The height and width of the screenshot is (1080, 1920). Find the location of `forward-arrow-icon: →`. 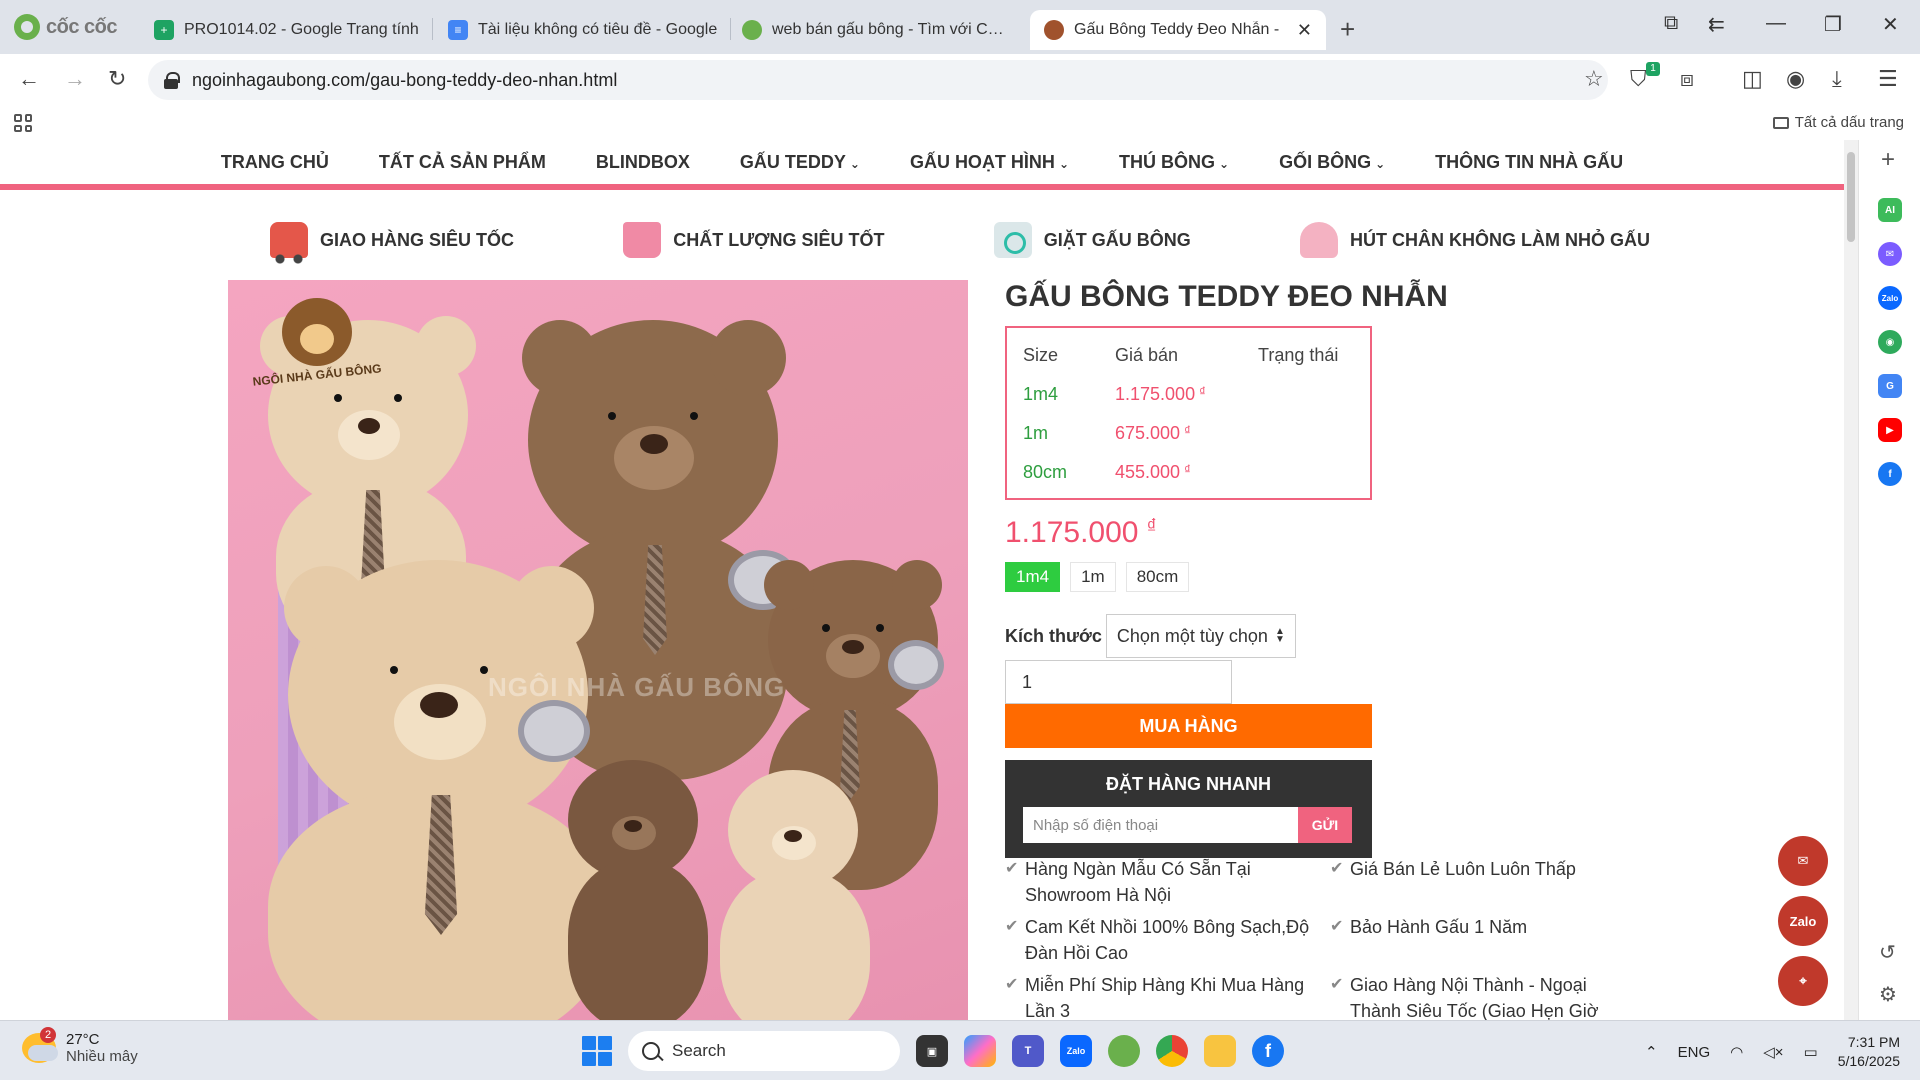

forward-arrow-icon: → is located at coordinates (75, 79).